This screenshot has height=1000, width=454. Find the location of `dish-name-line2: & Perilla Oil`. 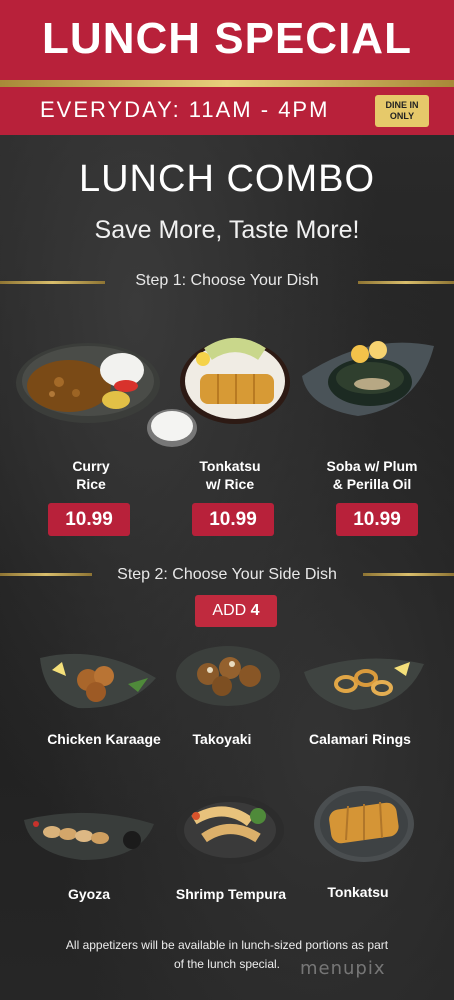

dish-name-line2: & Perilla Oil is located at coordinates (372, 484).